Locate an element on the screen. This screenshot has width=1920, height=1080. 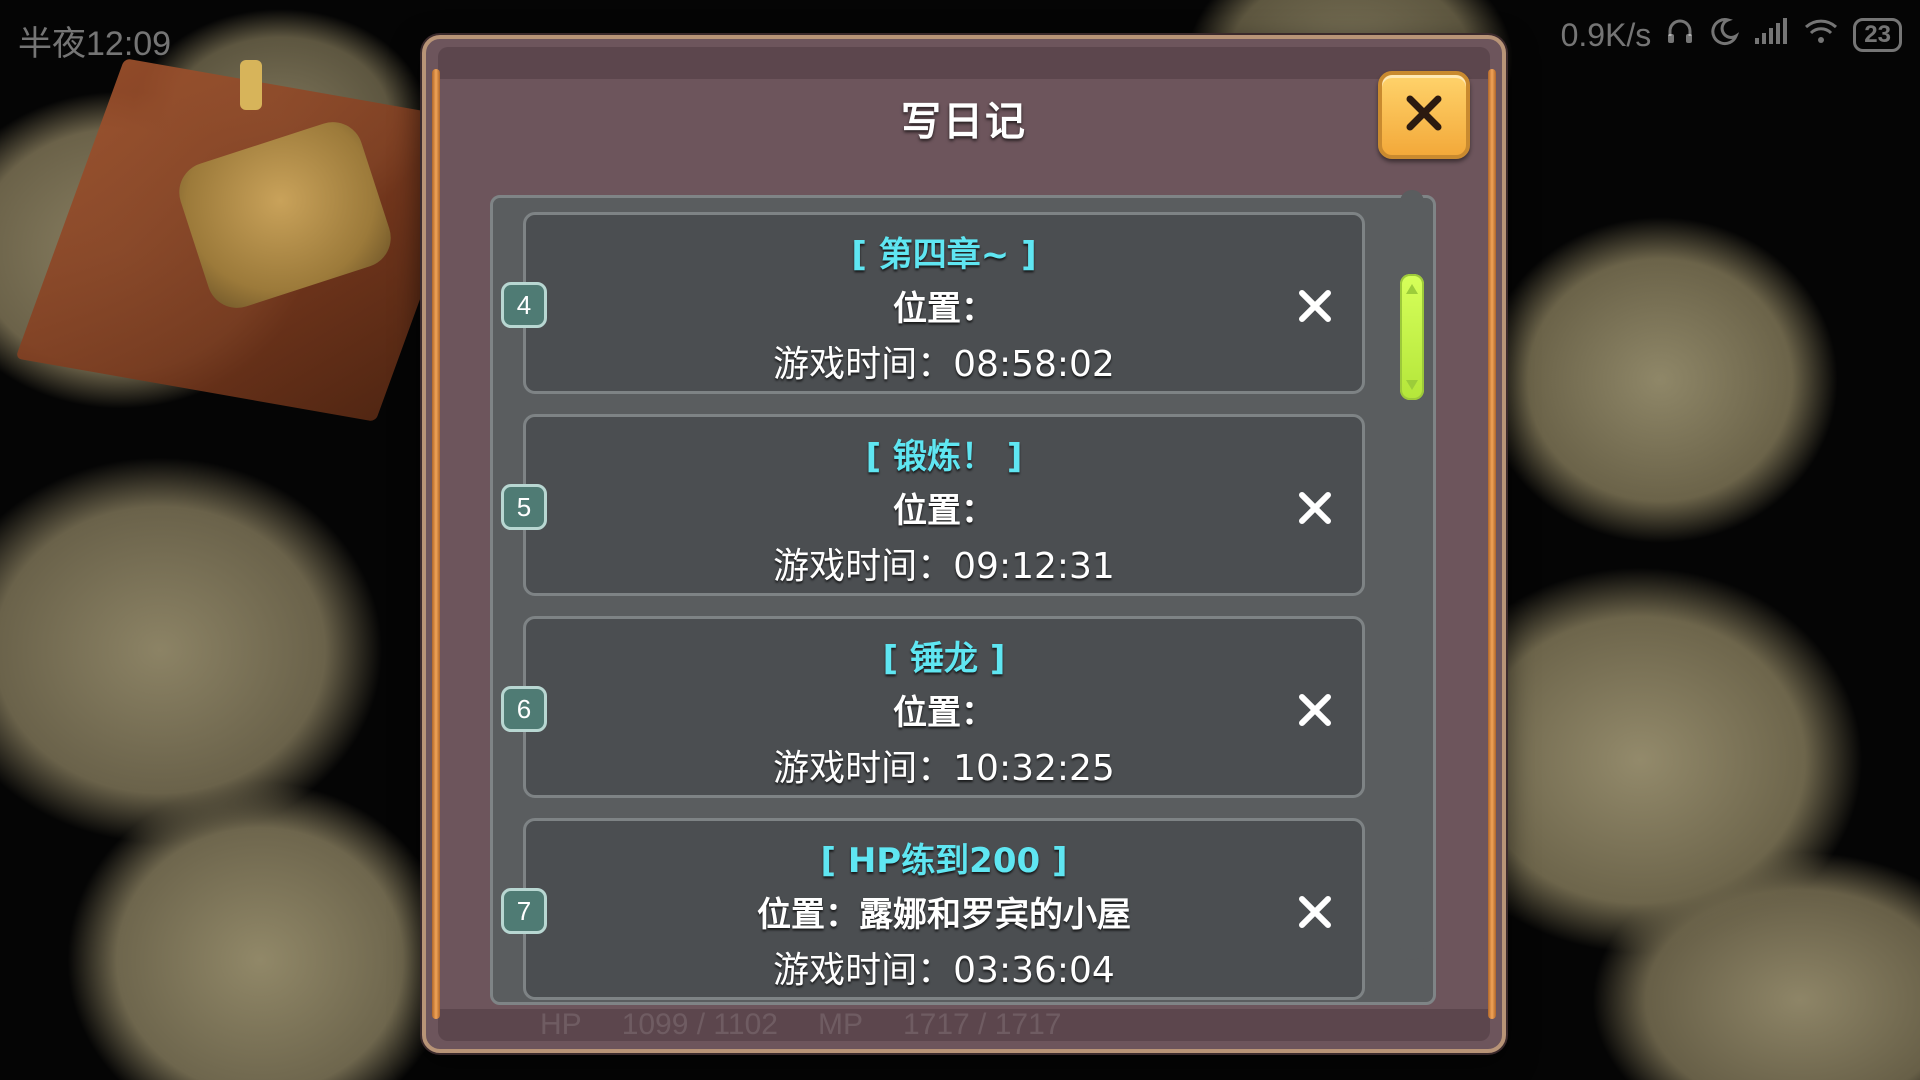
entry-location: 位置：露娜和罗宾的小屋 is located at coordinates (944, 915).